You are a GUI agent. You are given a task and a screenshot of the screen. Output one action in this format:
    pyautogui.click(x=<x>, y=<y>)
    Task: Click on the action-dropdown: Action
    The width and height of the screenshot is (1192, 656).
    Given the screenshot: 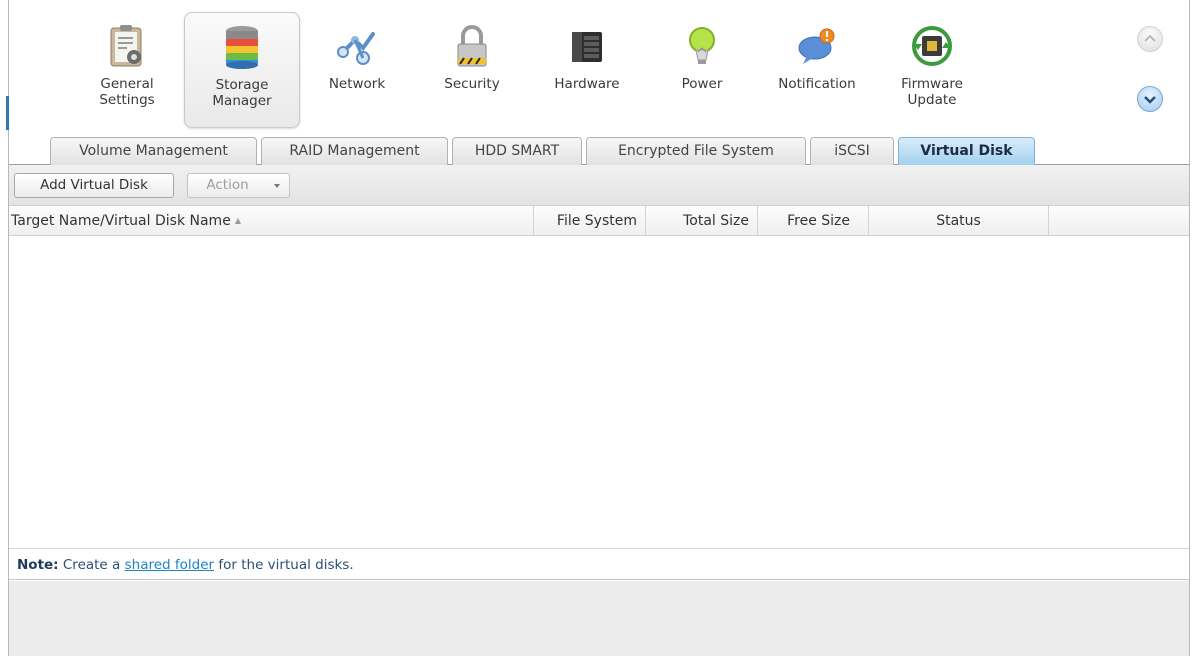 What is the action you would take?
    pyautogui.click(x=238, y=185)
    